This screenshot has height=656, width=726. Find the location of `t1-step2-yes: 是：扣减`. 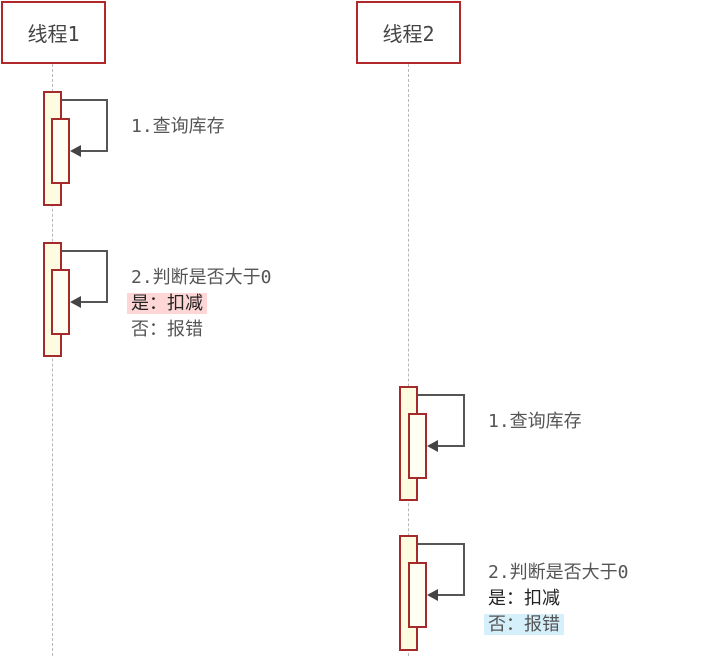

t1-step2-yes: 是：扣减 is located at coordinates (167, 303).